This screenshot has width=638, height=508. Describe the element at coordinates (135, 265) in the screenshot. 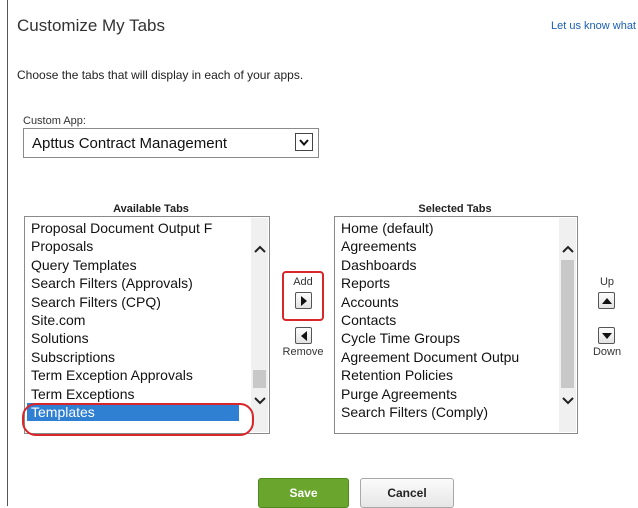

I see `list-item: Query Templates` at that location.